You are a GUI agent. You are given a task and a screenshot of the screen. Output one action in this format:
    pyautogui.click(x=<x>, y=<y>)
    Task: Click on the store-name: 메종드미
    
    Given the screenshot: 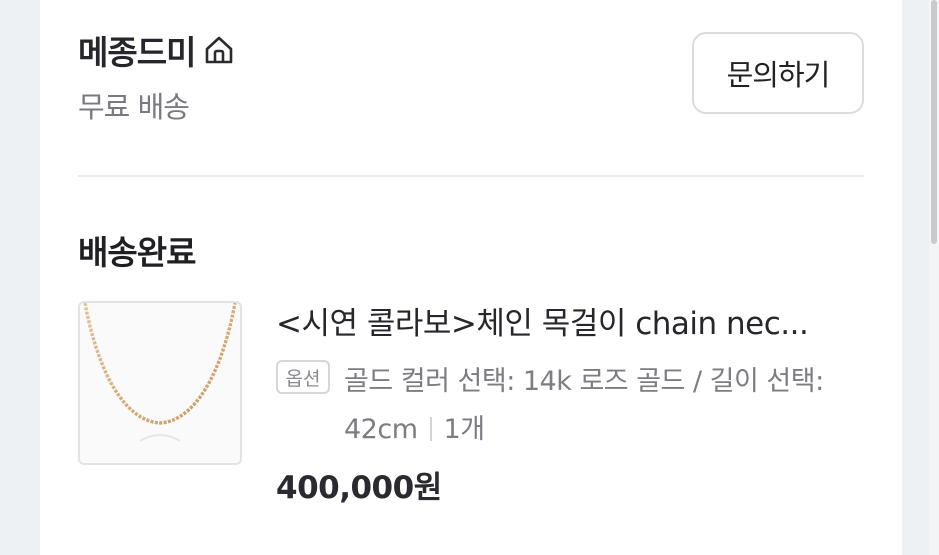 What is the action you would take?
    pyautogui.click(x=137, y=50)
    